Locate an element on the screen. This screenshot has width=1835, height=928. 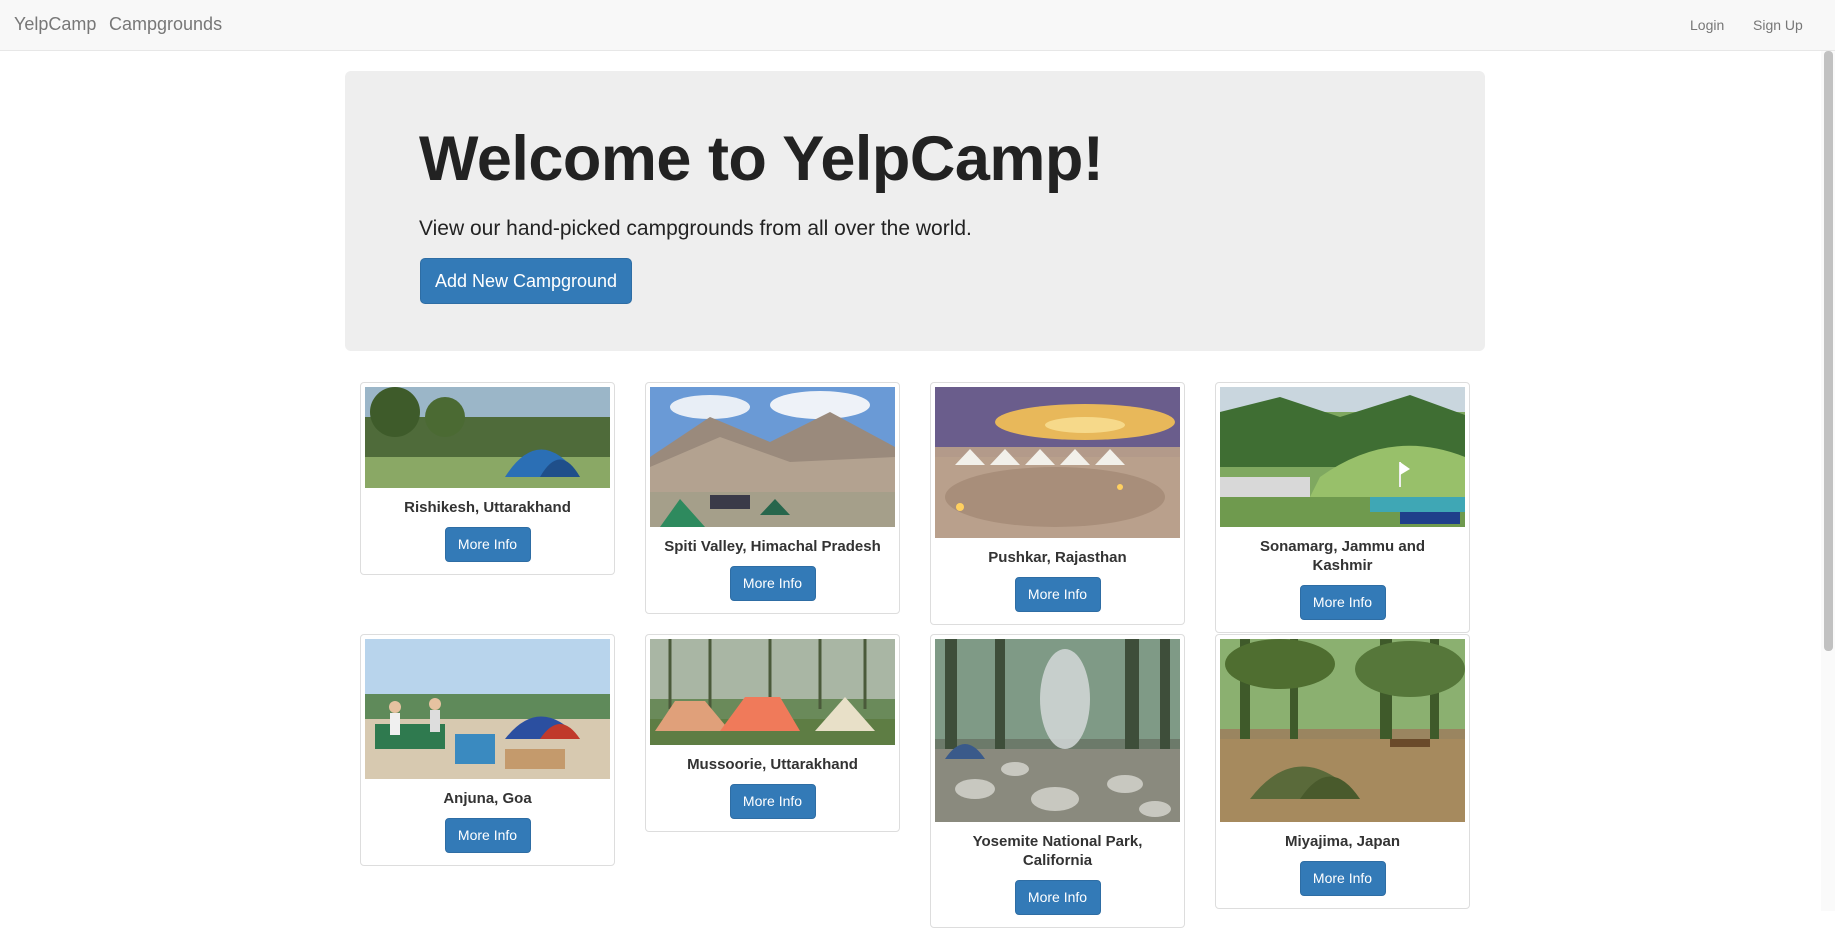
campground-card: Sonamarg, Jammu and Kashmir More Info is located at coordinates (1342, 507).